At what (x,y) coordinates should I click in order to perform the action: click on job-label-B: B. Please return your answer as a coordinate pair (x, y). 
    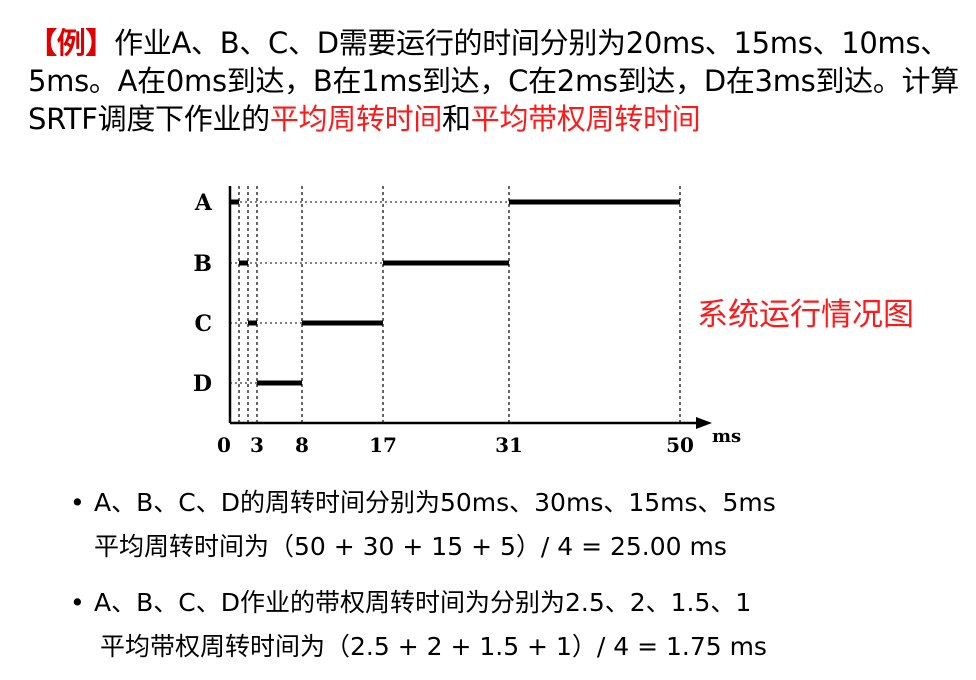
    Looking at the image, I should click on (202, 264).